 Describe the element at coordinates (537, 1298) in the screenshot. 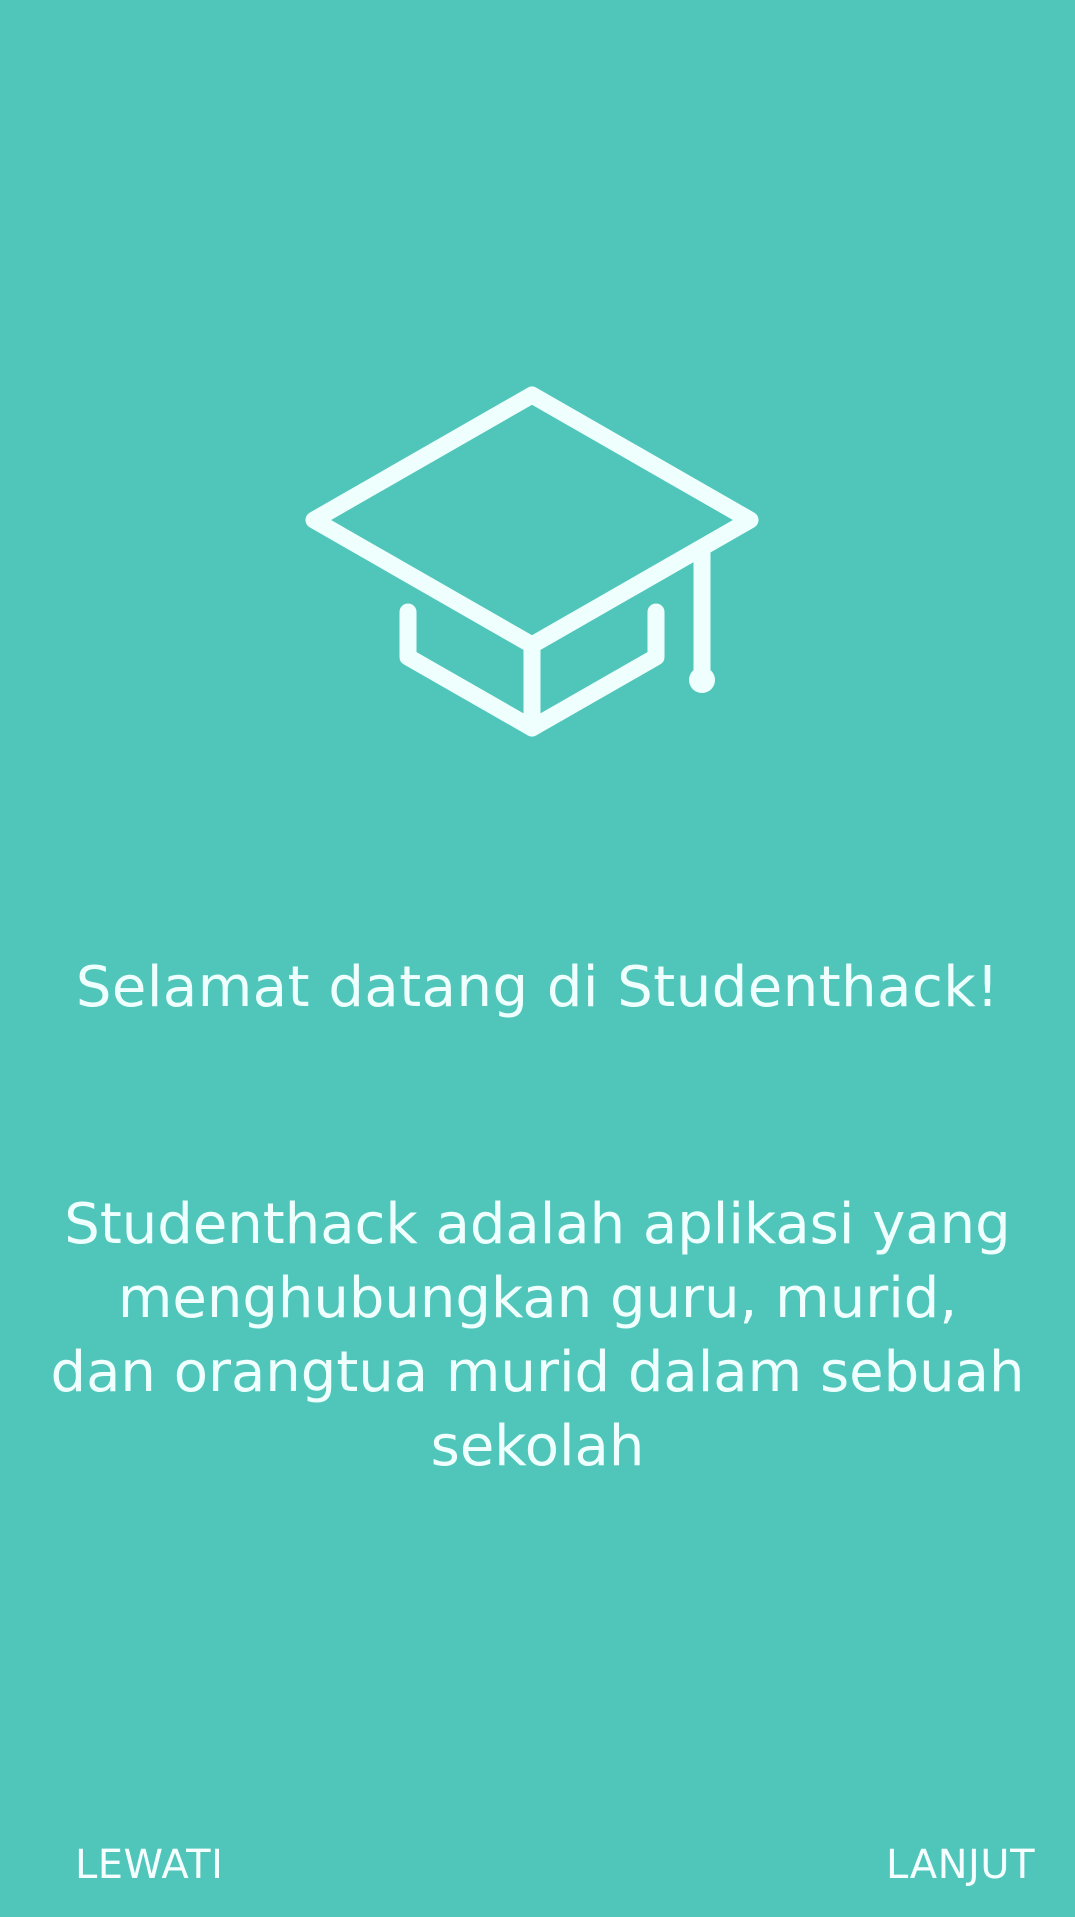

I see `description-line: menghubungkan guru, murid,` at that location.